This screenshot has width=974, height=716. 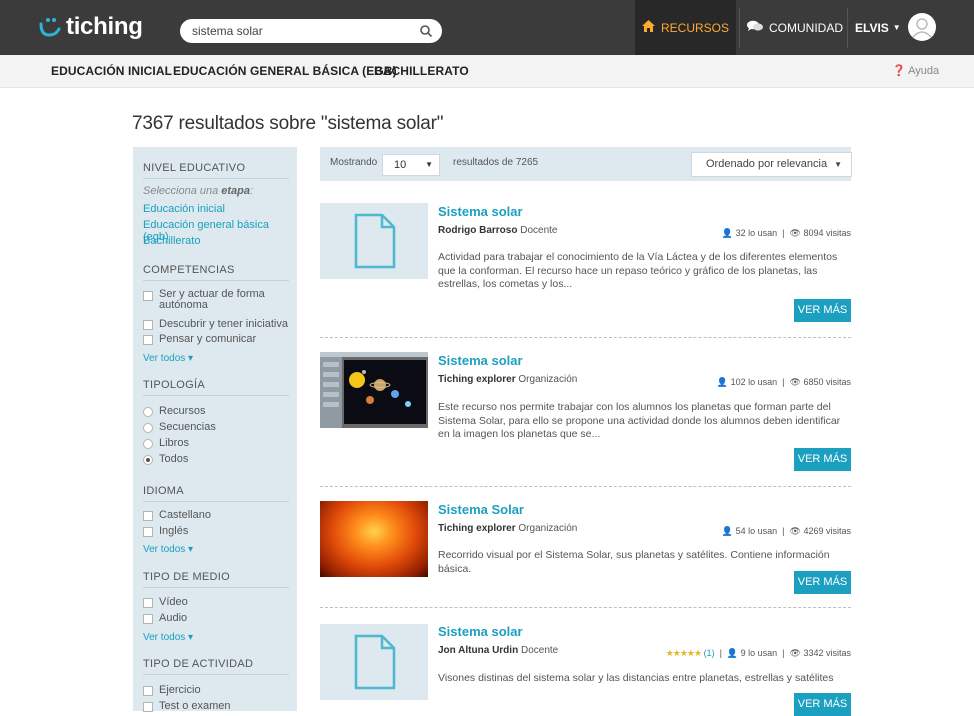 I want to click on idioma-option: Inglés, so click(x=174, y=531).